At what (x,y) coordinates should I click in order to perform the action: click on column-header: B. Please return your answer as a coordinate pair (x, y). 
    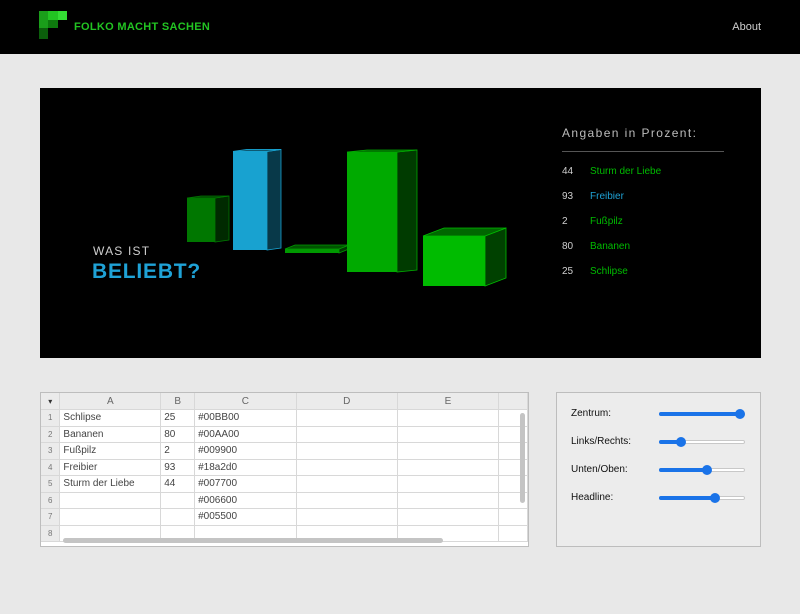
    Looking at the image, I should click on (178, 401).